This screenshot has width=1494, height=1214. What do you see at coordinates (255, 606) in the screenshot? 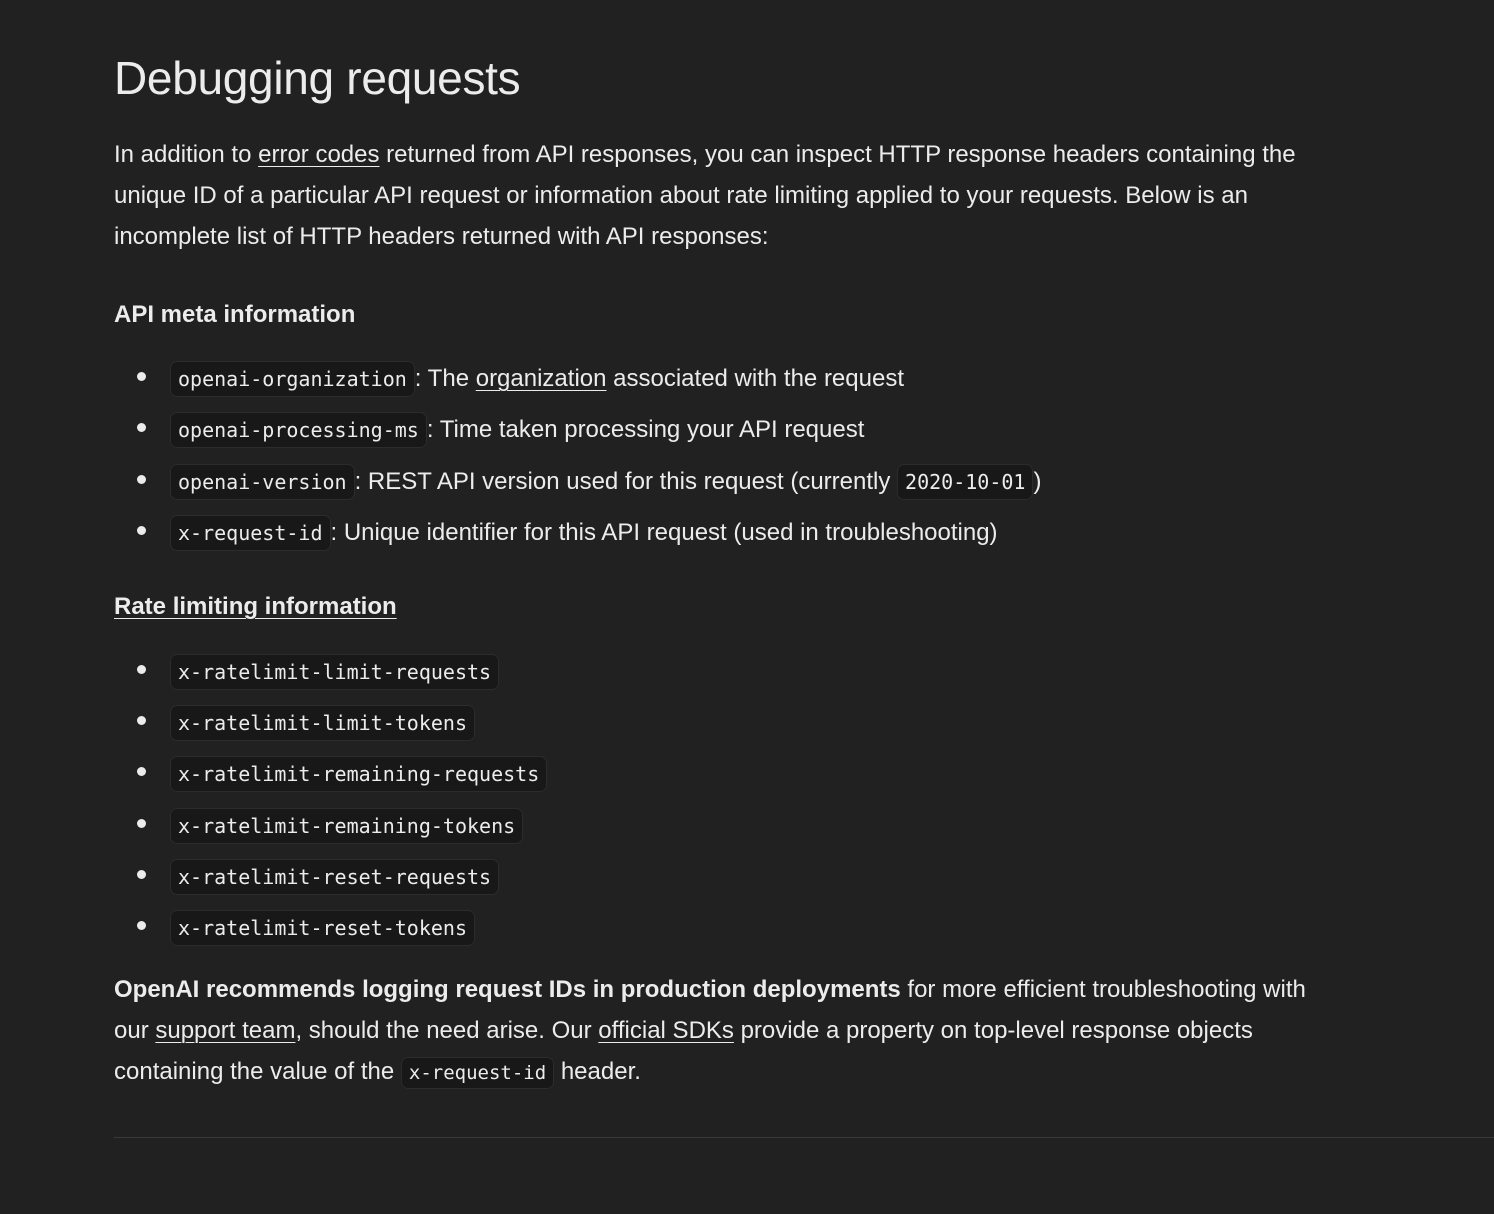
I see `rate-limiting-link: Rate limiting information` at bounding box center [255, 606].